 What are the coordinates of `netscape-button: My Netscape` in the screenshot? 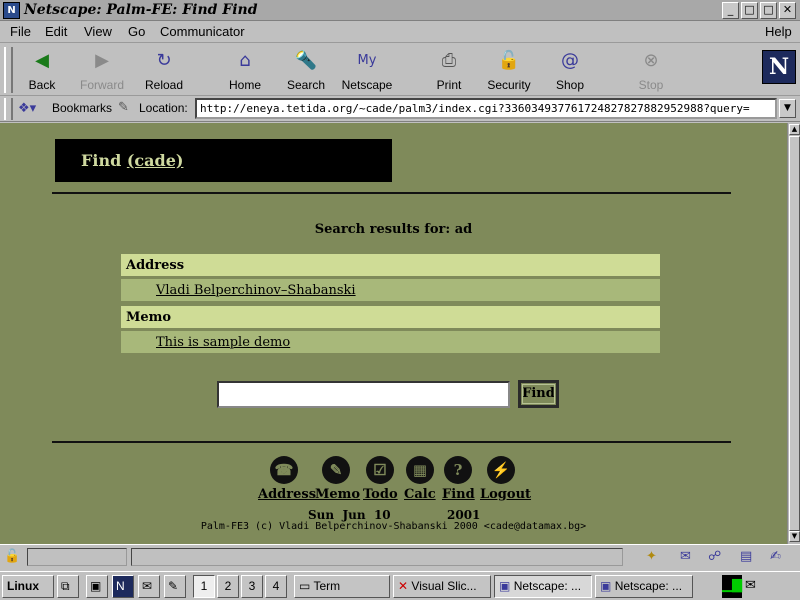 It's located at (367, 69).